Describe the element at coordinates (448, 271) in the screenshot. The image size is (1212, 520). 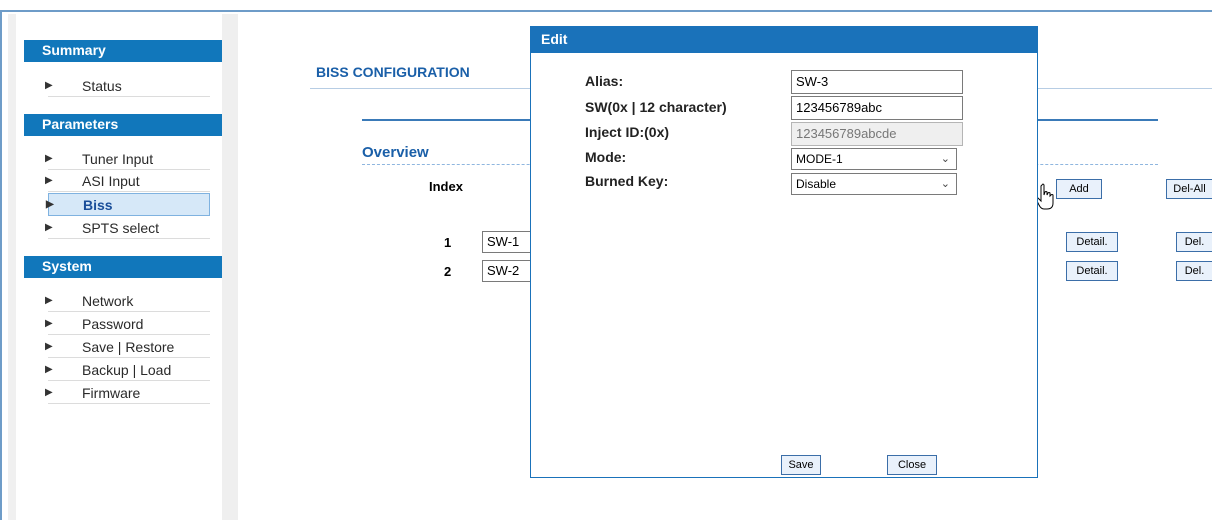
I see `row-index: 2` at that location.